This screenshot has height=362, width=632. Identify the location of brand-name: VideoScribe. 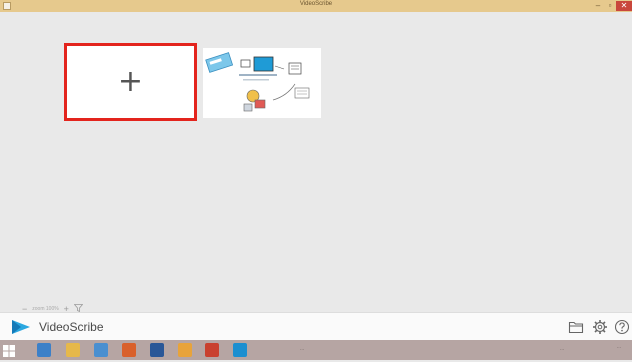
(71, 327).